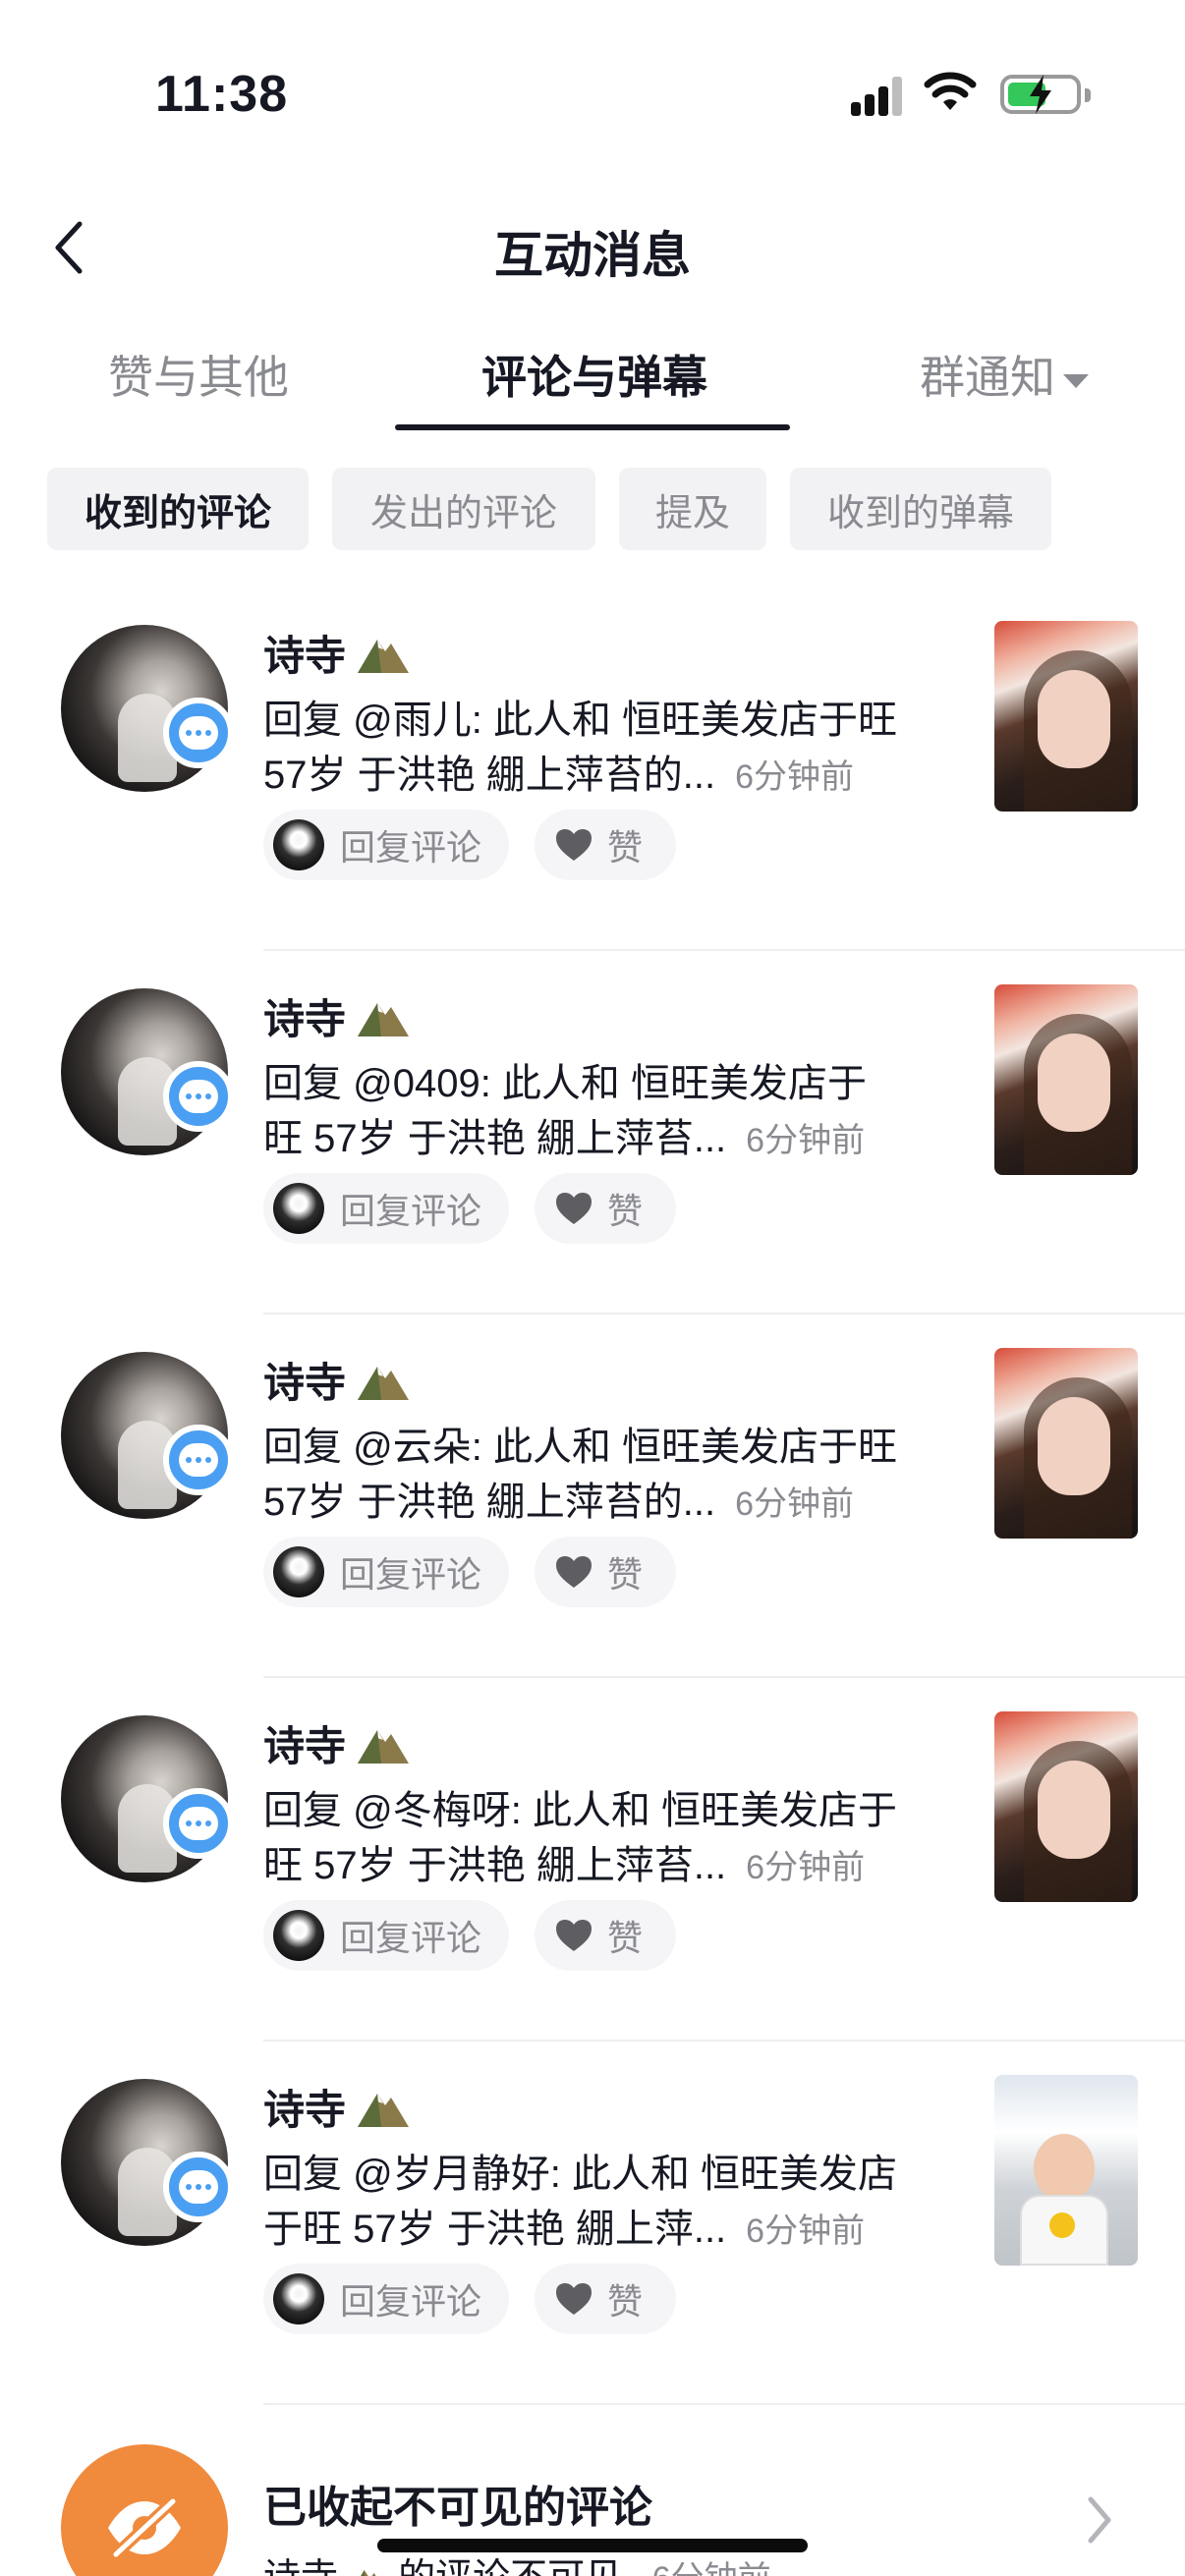 This screenshot has height=2576, width=1185. What do you see at coordinates (712, 2568) in the screenshot?
I see `collapsed-time: 6分钟前` at bounding box center [712, 2568].